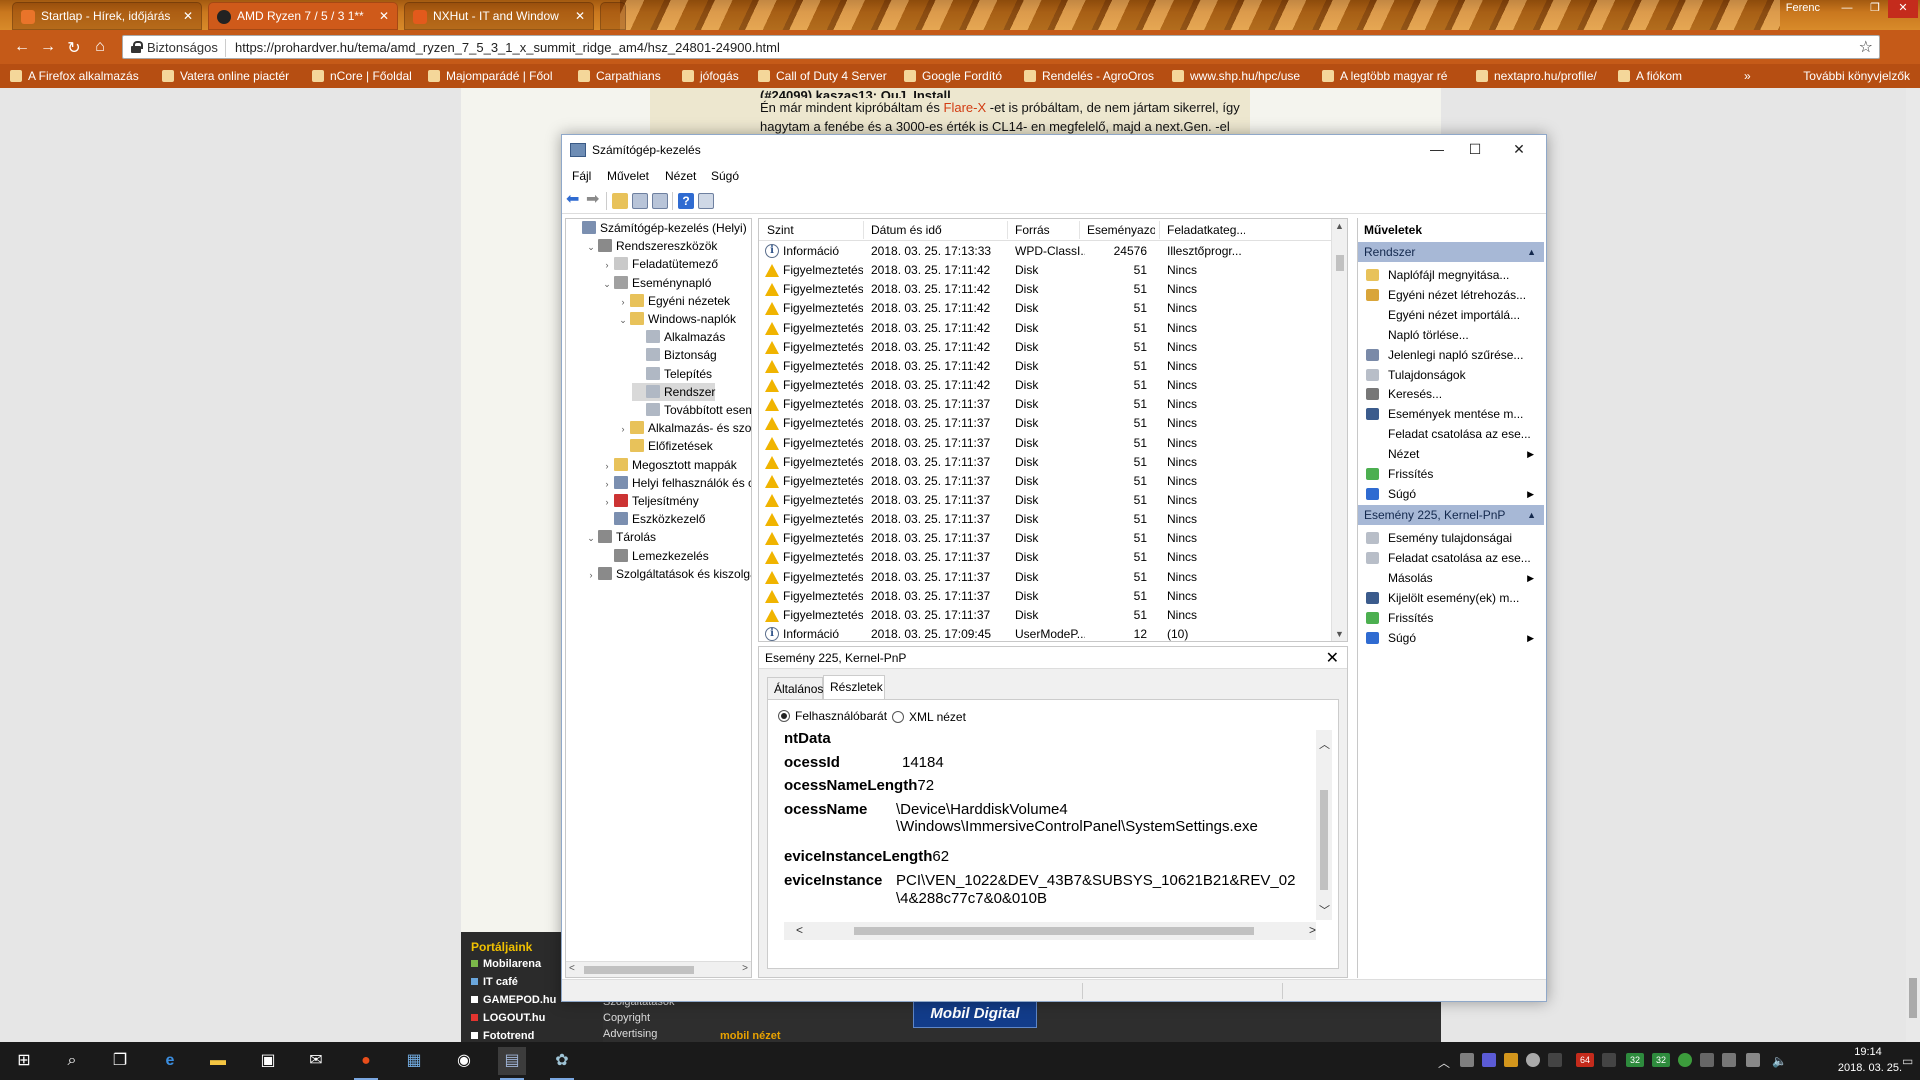  Describe the element at coordinates (710, 76) in the screenshot. I see `bookmark-item: jófogás` at that location.